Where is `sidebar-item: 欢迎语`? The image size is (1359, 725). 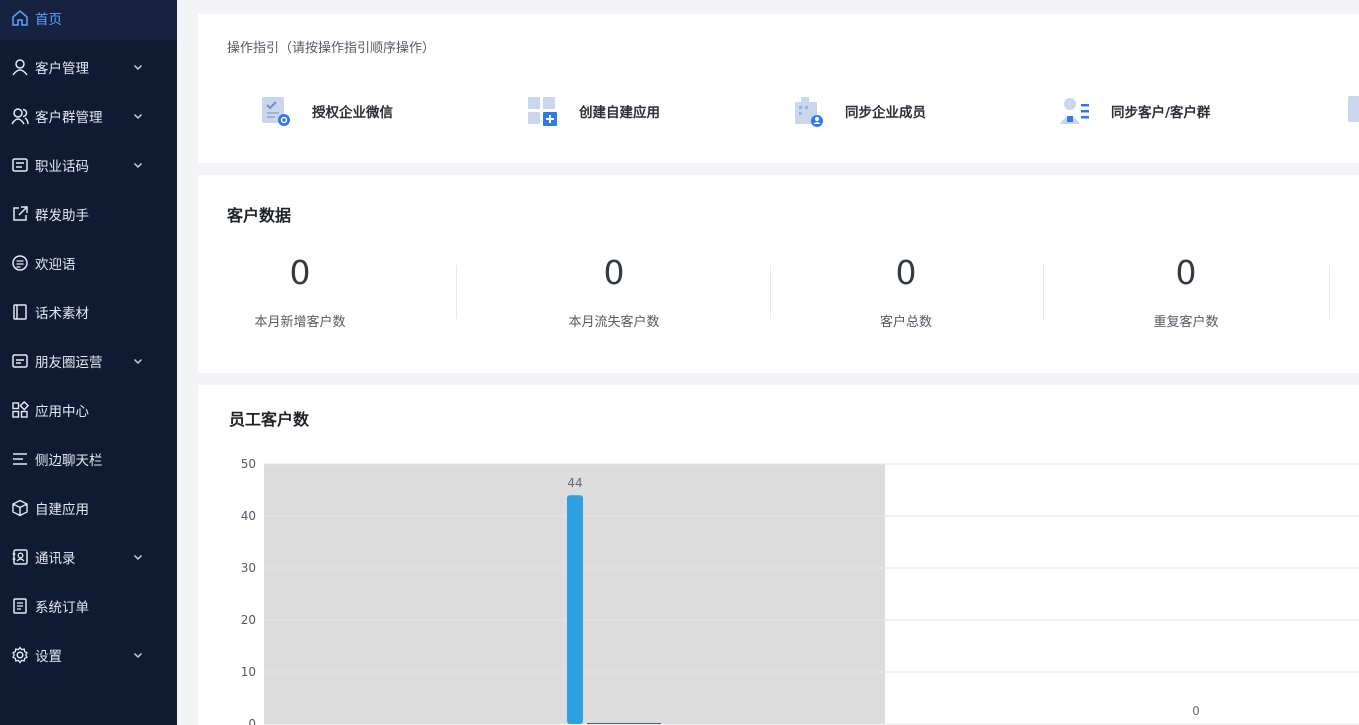
sidebar-item: 欢迎语 is located at coordinates (88, 263).